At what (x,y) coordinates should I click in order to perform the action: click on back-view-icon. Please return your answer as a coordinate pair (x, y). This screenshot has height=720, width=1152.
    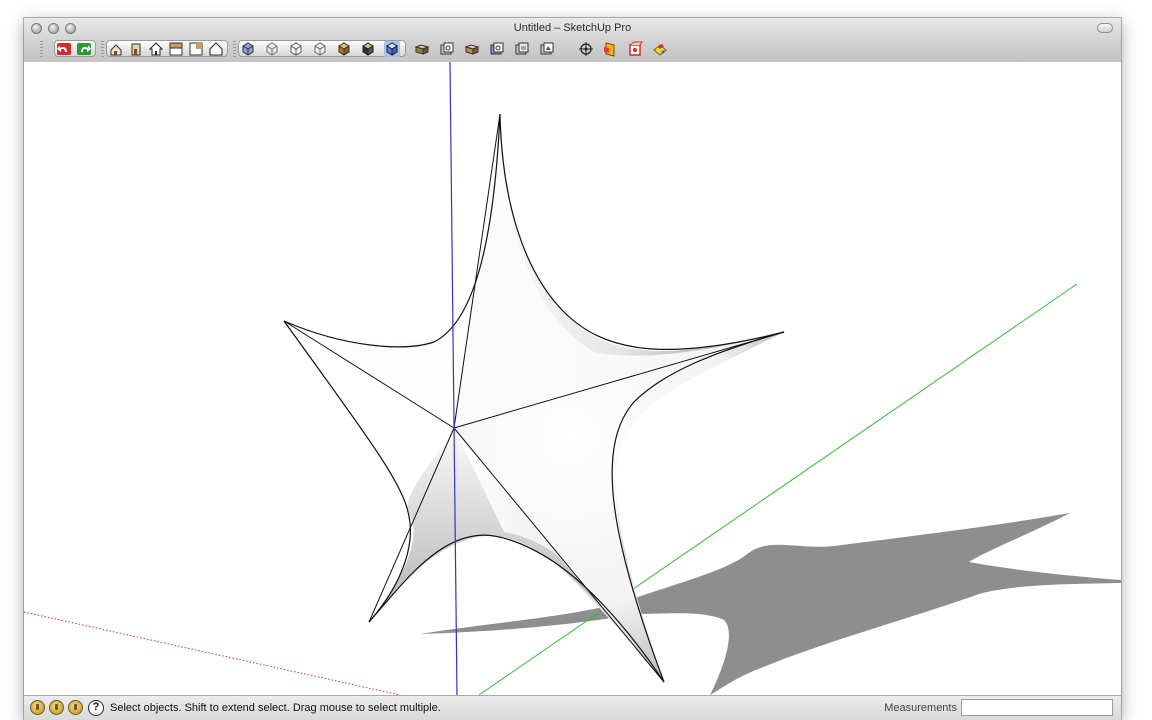
    Looking at the image, I should click on (196, 49).